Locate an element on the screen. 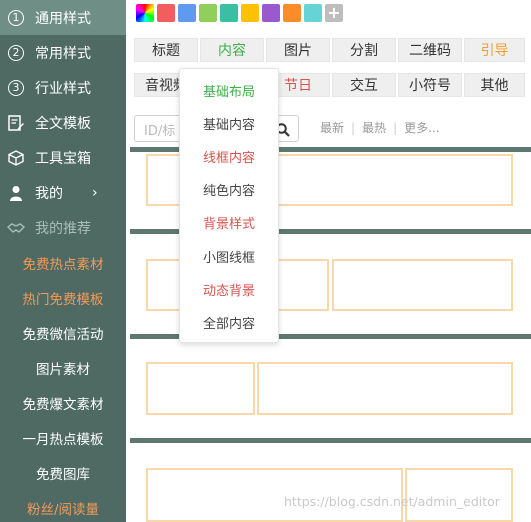 The width and height of the screenshot is (531, 522). cube-icon is located at coordinates (16, 158).